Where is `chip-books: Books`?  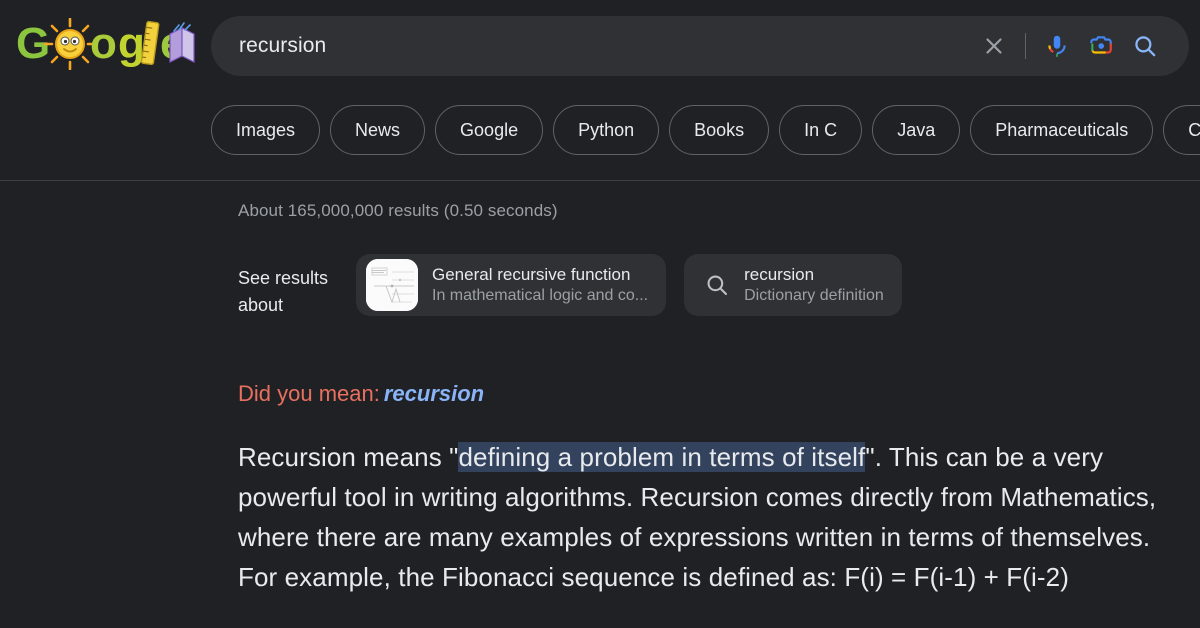
chip-books: Books is located at coordinates (719, 130).